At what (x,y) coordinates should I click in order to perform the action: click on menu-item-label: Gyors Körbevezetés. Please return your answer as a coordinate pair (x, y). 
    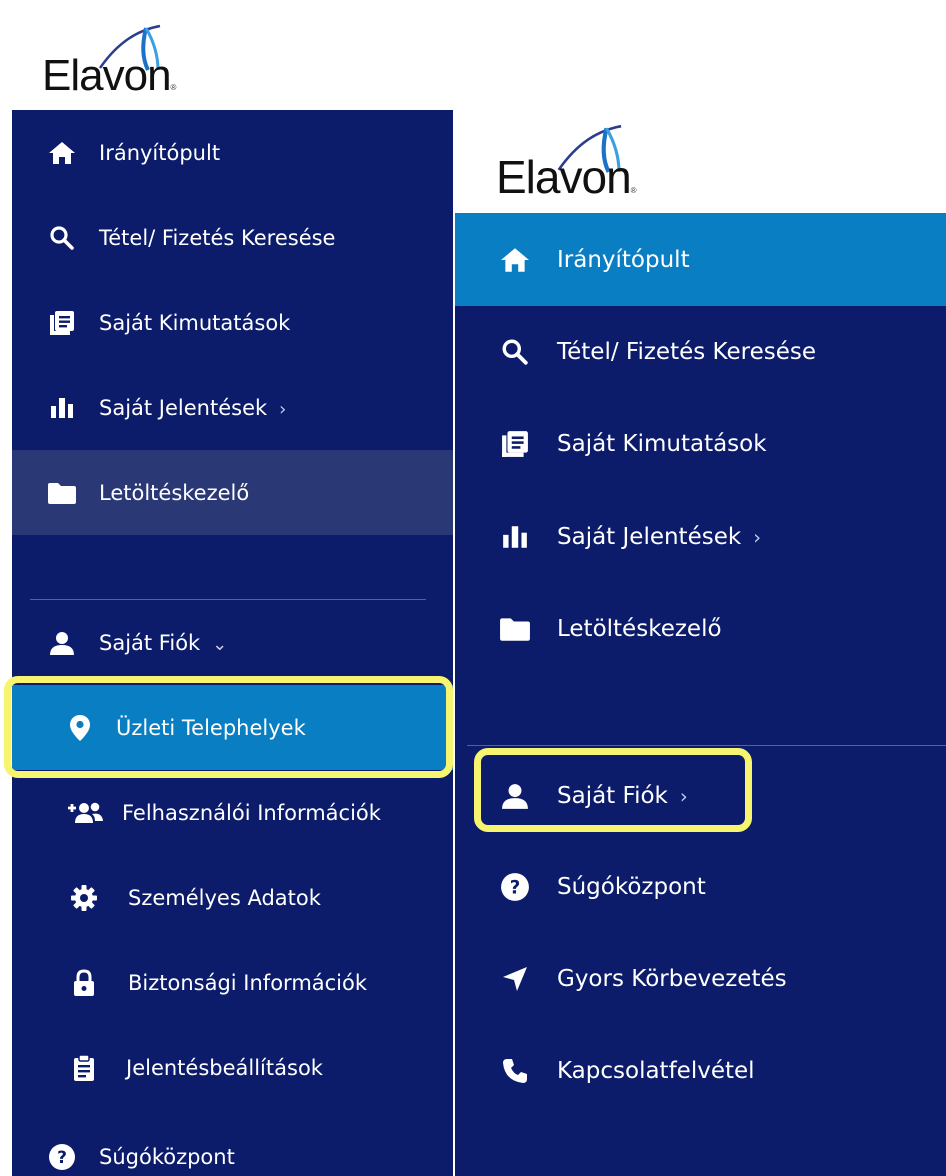
    Looking at the image, I should click on (672, 979).